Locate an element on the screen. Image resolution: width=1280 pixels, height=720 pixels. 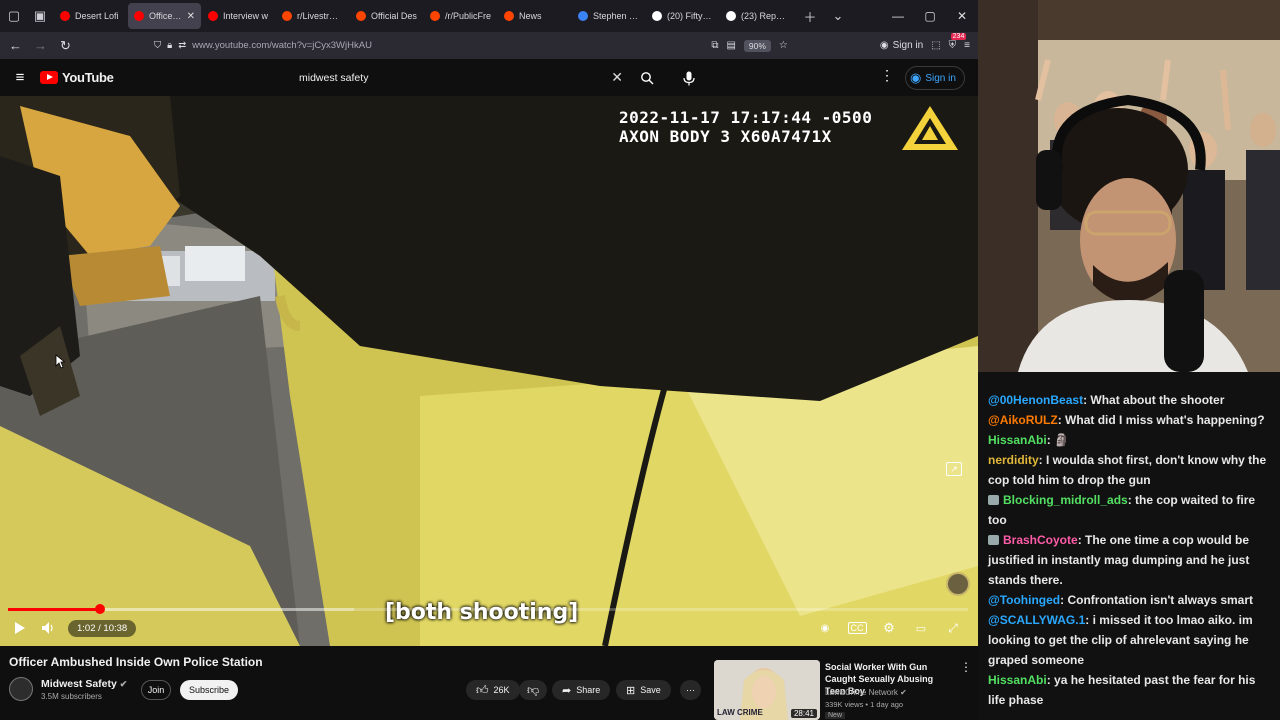
volume-button is located at coordinates (49, 628).